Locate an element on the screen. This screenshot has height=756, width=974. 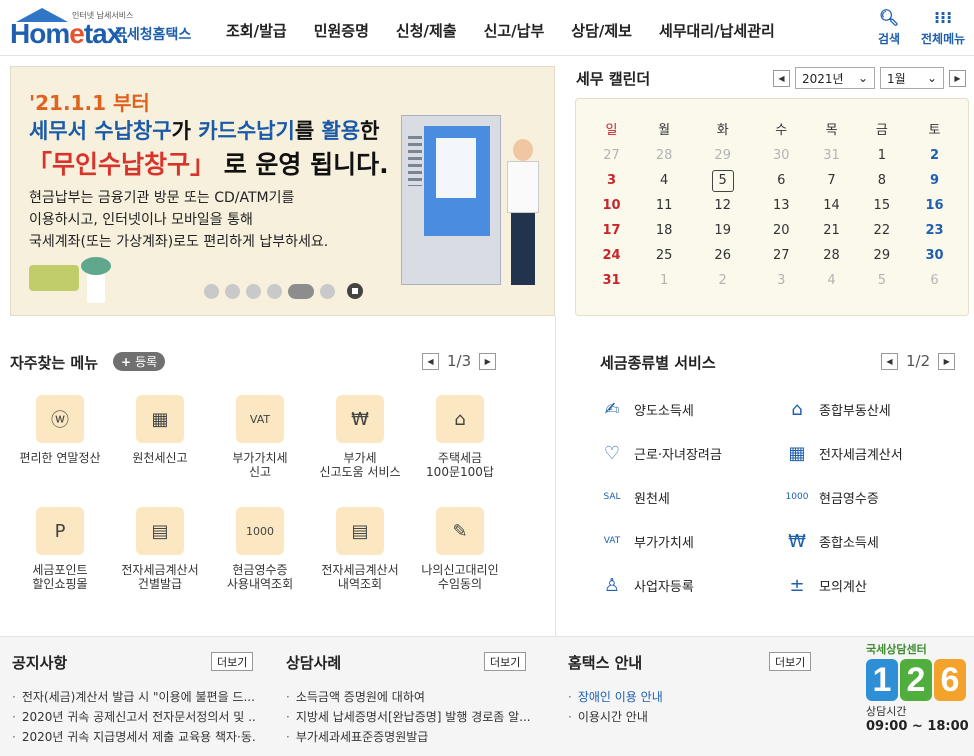
calendar-day: 12 is located at coordinates (722, 205).